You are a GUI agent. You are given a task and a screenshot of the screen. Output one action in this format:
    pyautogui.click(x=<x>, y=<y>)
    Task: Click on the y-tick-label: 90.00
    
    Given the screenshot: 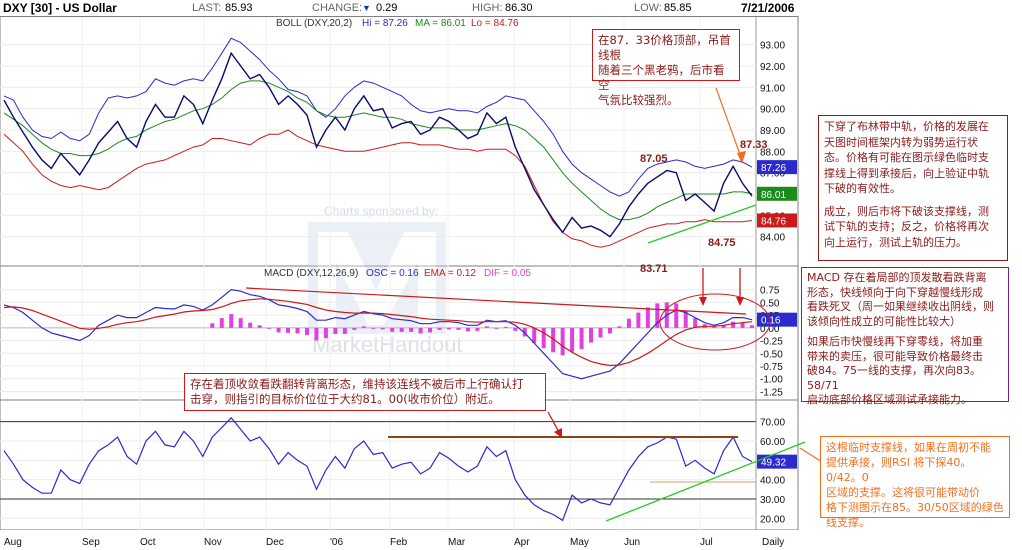 What is the action you would take?
    pyautogui.click(x=772, y=110)
    